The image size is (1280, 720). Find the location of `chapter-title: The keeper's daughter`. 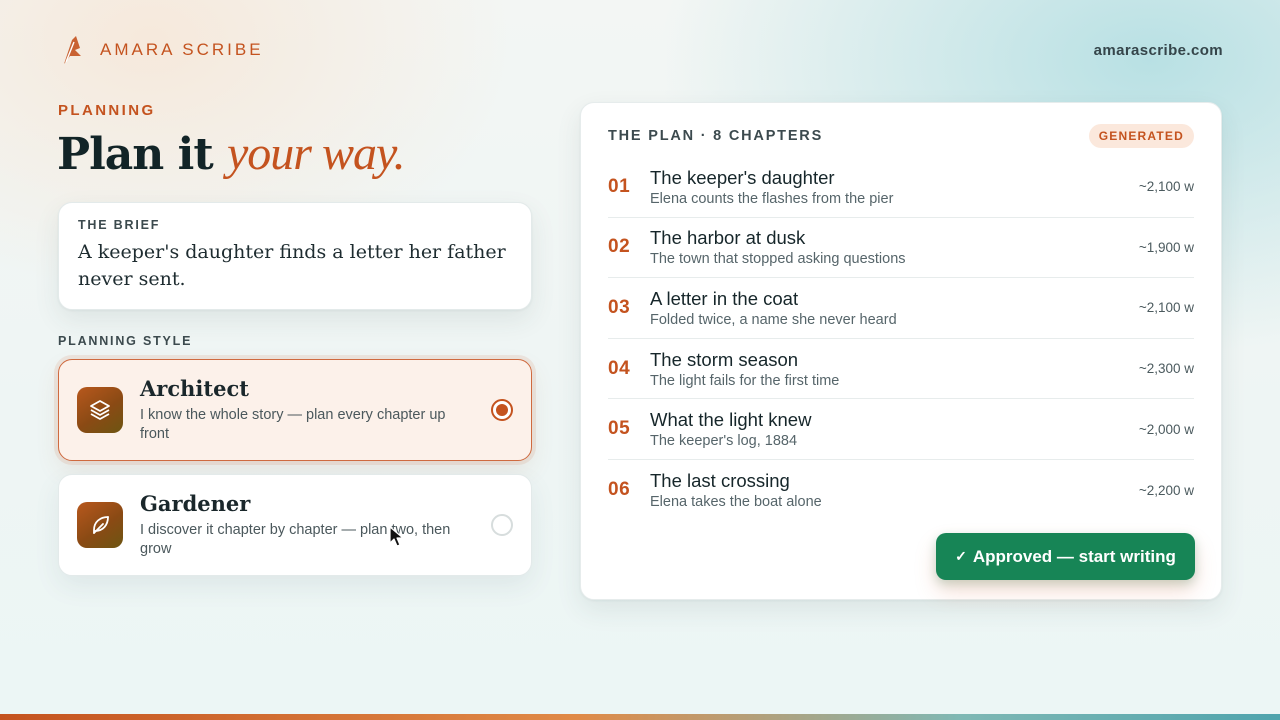

chapter-title: The keeper's daughter is located at coordinates (742, 177).